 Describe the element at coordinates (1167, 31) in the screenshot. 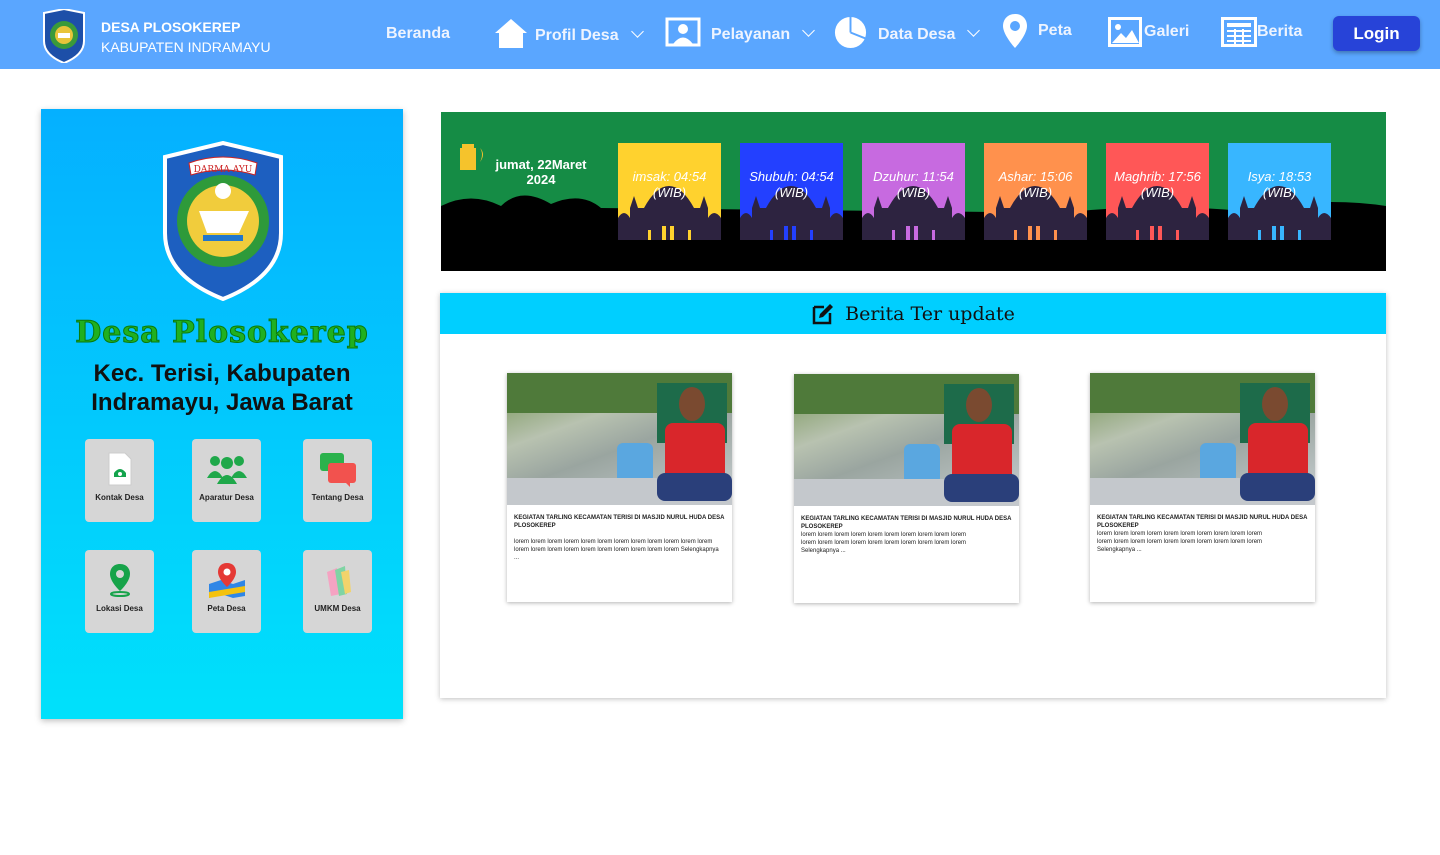

I see `nav-label: Galeri` at that location.